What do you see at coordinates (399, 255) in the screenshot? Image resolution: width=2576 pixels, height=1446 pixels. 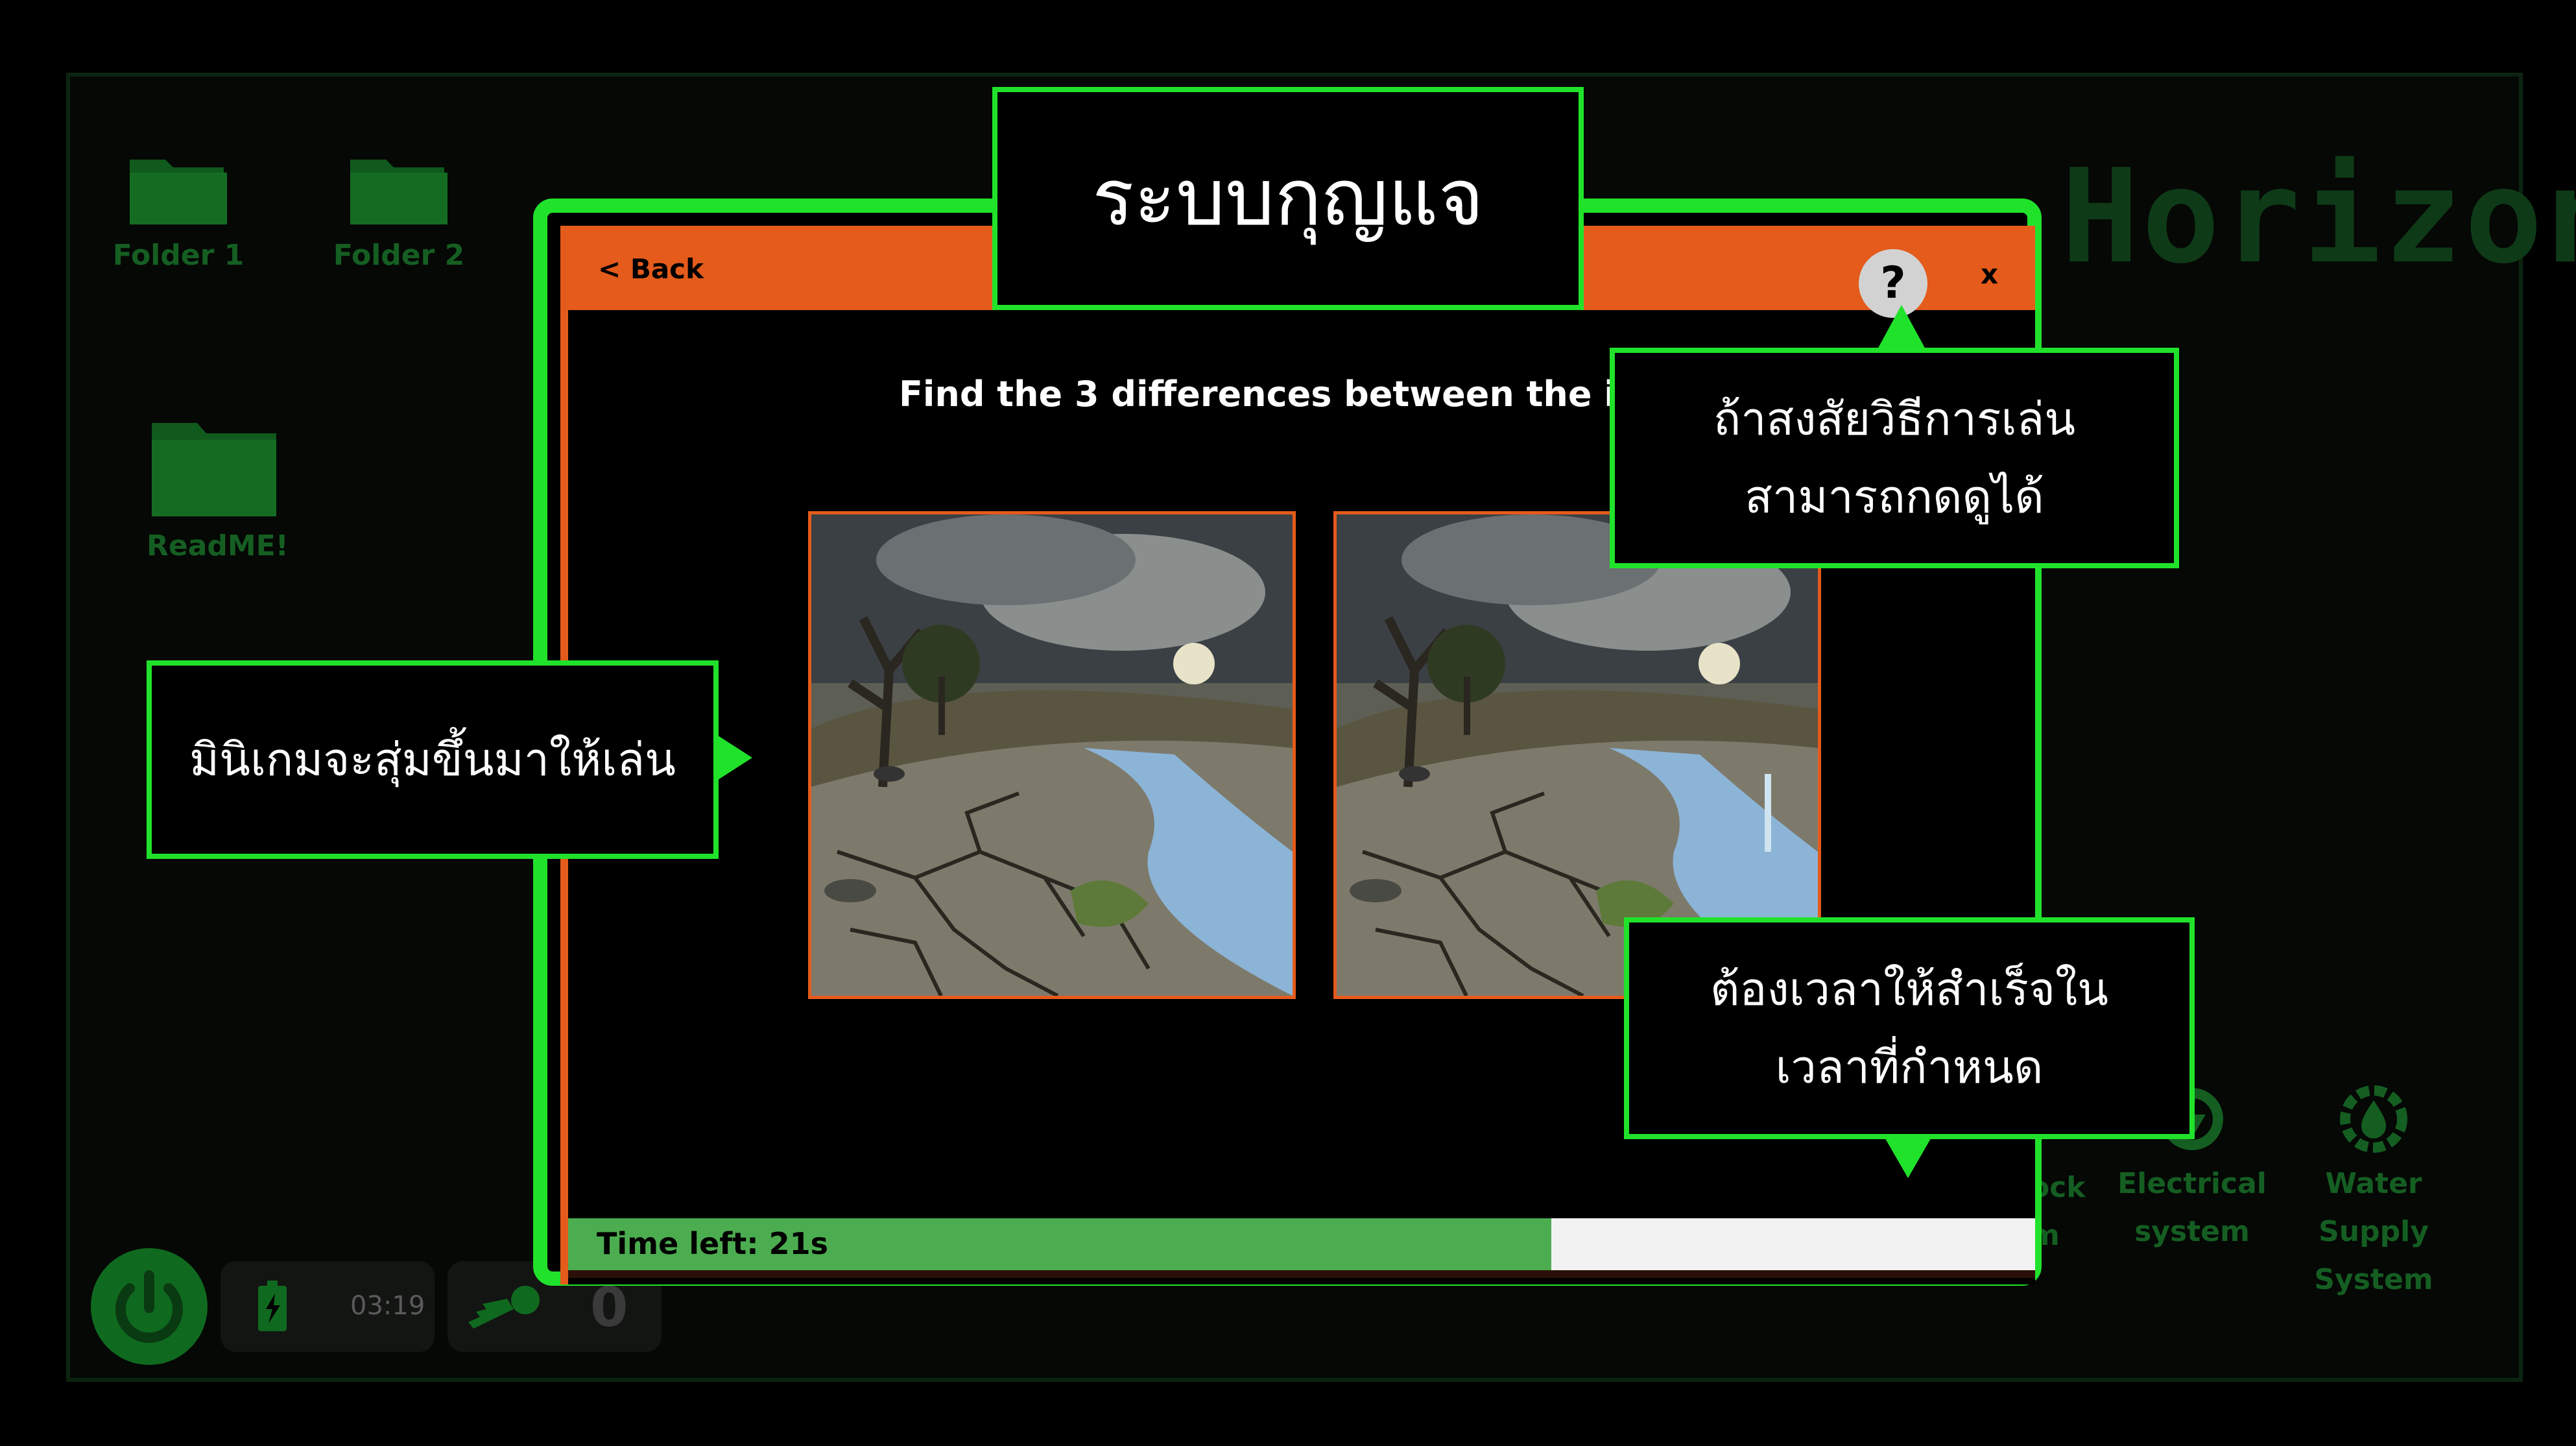 I see `folder-label: Folder 2` at bounding box center [399, 255].